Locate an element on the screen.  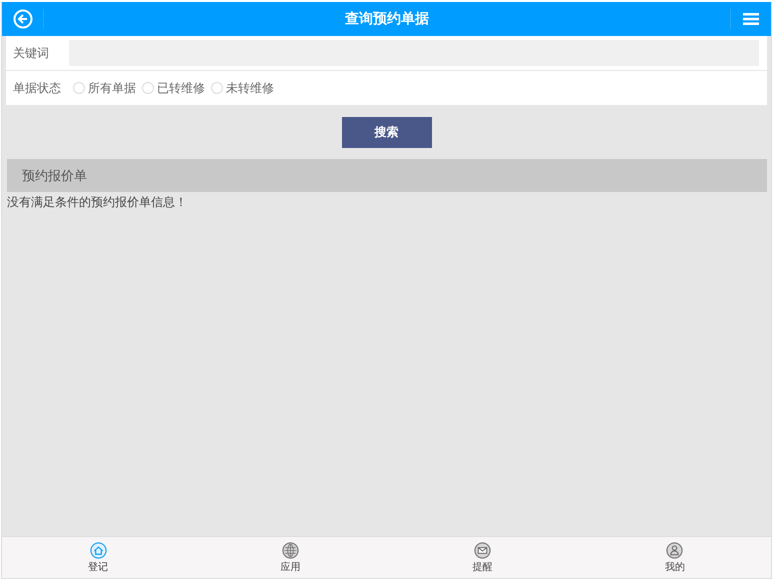
globe-icon is located at coordinates (290, 550).